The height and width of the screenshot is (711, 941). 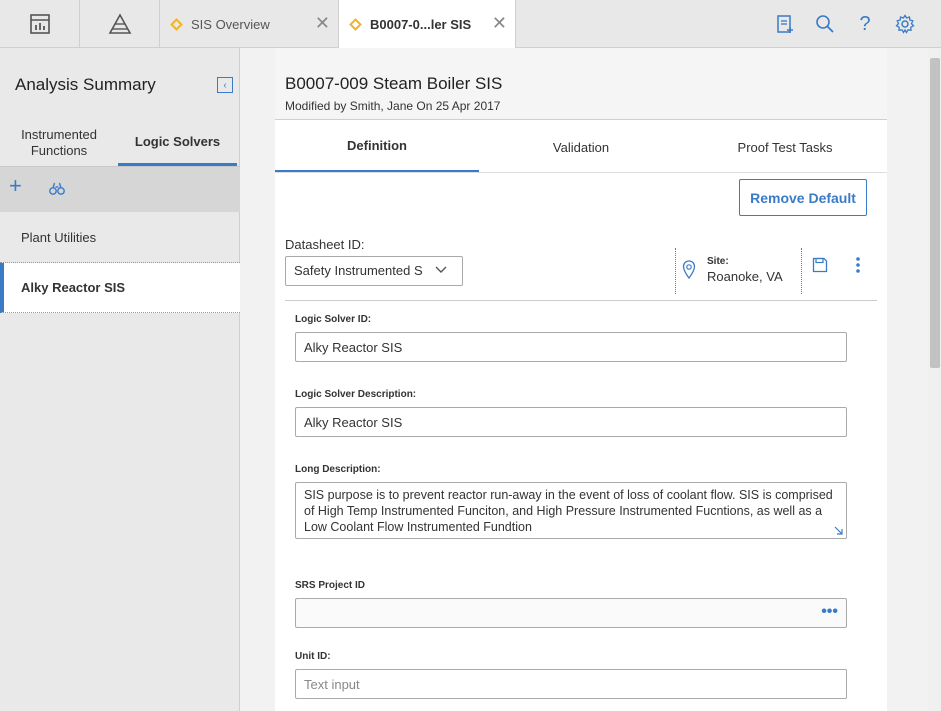 I want to click on chevron-down-icon, so click(x=441, y=269).